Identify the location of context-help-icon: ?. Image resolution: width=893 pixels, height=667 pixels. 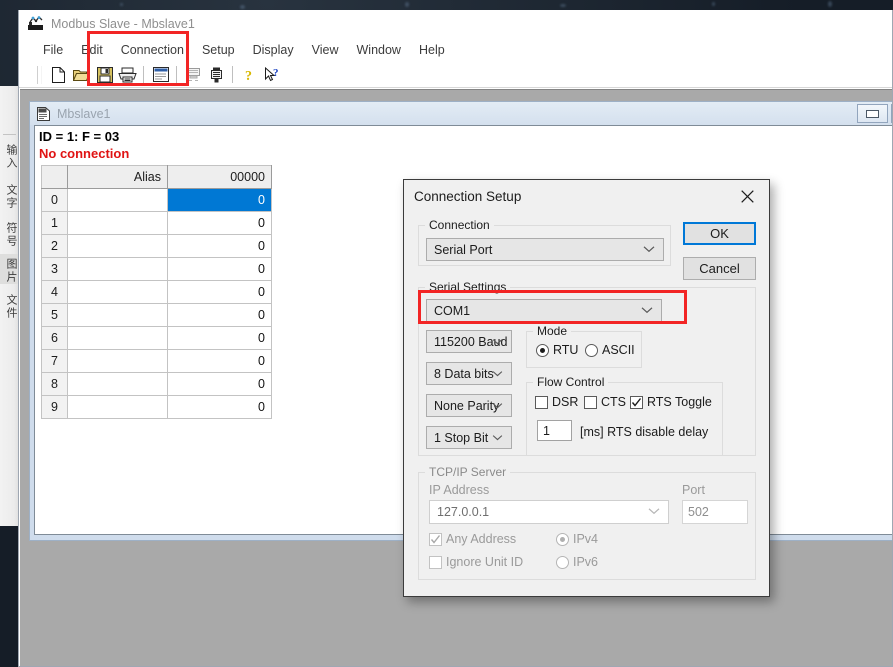
(272, 75).